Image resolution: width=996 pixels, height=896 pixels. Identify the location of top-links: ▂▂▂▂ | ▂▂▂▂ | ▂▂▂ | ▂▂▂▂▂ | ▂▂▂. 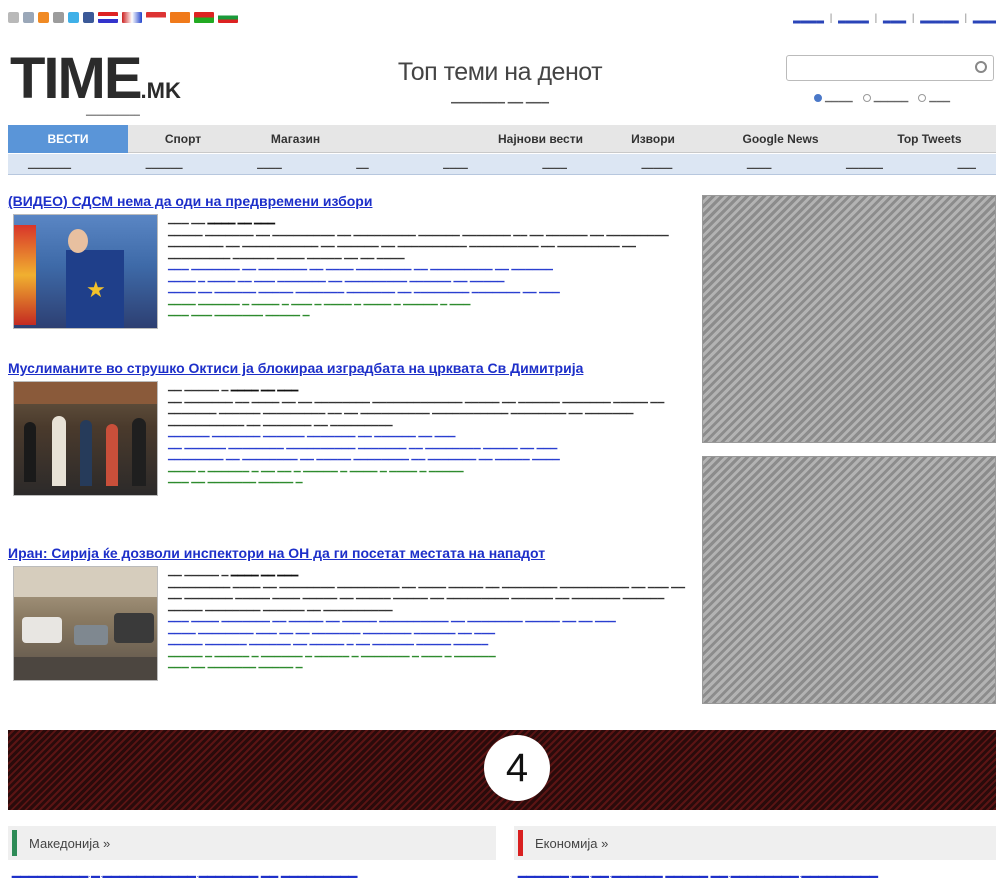
(894, 18).